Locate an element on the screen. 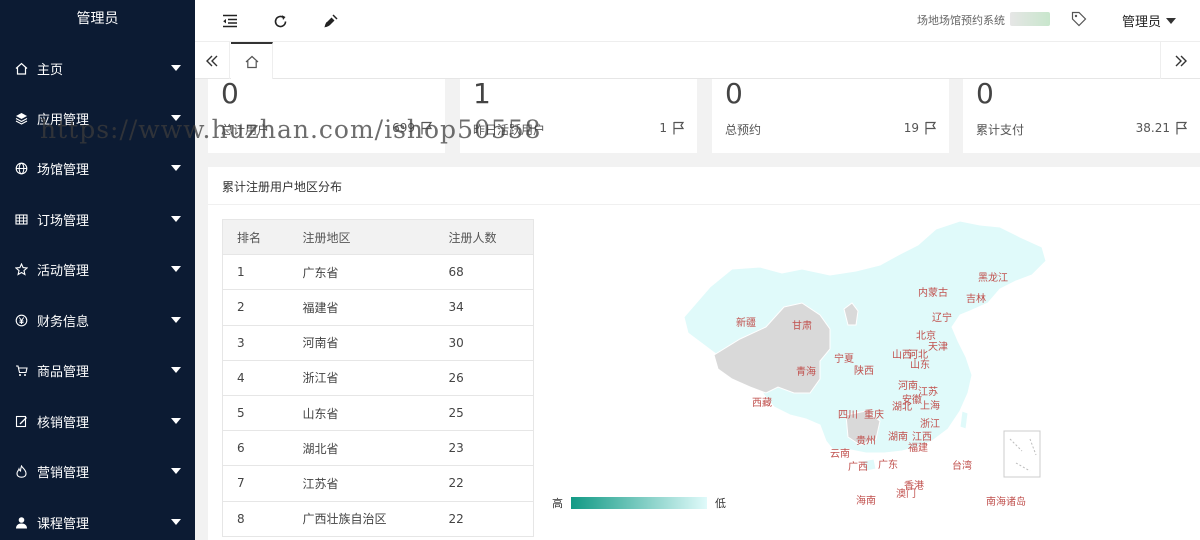 The width and height of the screenshot is (1200, 540). caret-down-icon is located at coordinates (1171, 20).